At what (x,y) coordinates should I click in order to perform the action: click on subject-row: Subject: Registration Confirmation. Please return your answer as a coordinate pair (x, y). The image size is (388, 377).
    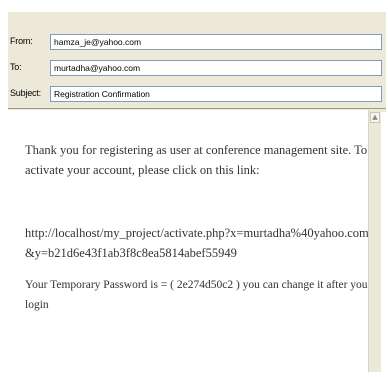
    Looking at the image, I should click on (197, 95).